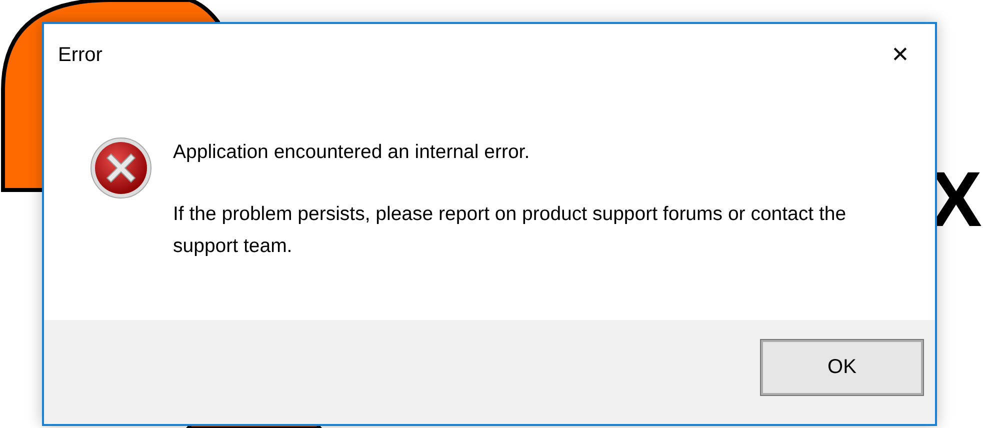 This screenshot has height=428, width=983. I want to click on close-button: ✕, so click(900, 55).